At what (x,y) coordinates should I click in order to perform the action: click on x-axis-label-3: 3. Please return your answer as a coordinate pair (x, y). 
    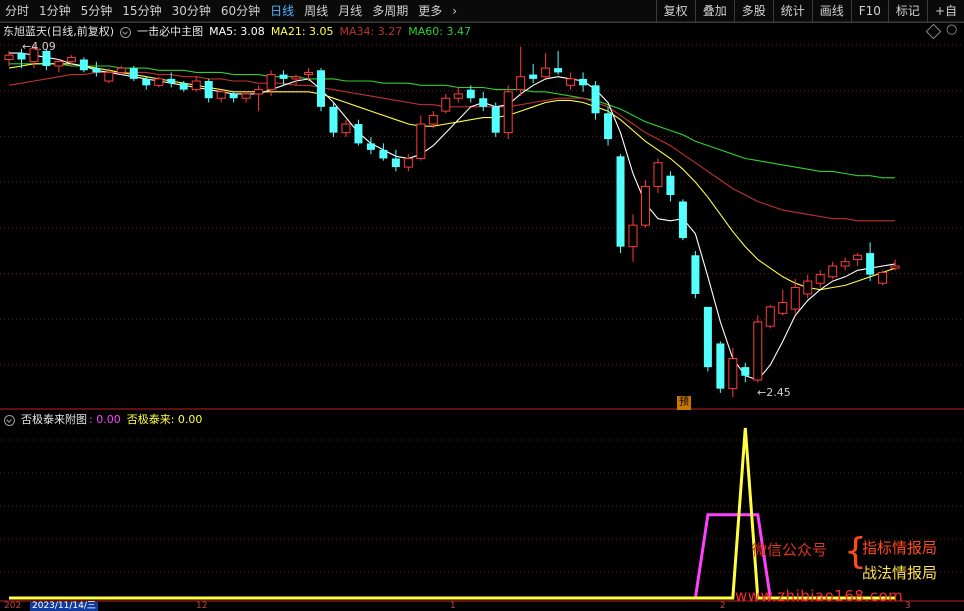
    Looking at the image, I should click on (908, 606).